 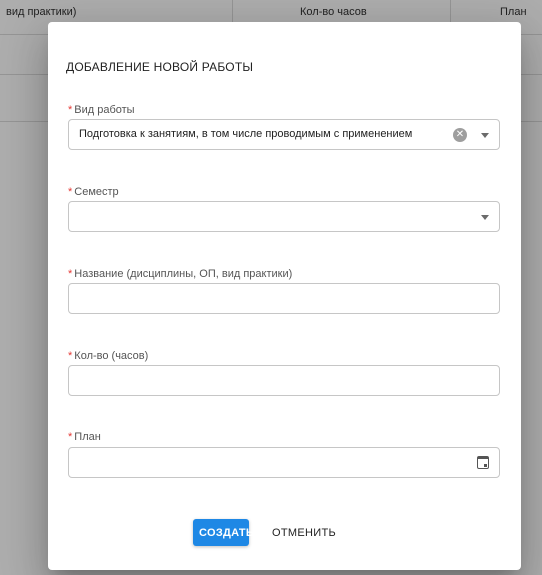 I want to click on cancel-button: ОТМЕНИТЬ, so click(x=304, y=532).